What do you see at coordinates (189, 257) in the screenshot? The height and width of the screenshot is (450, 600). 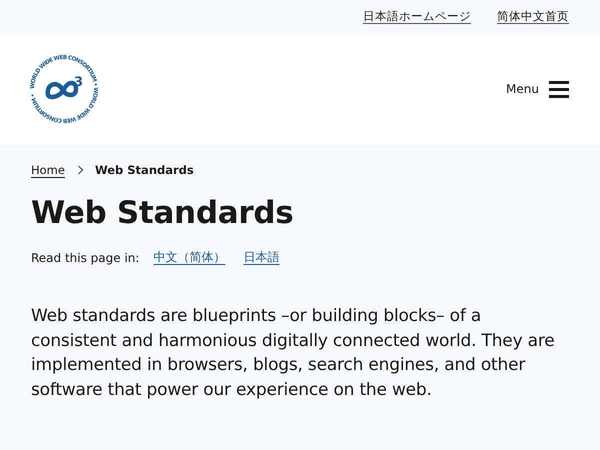 I see `language-link: 中文（简体）` at bounding box center [189, 257].